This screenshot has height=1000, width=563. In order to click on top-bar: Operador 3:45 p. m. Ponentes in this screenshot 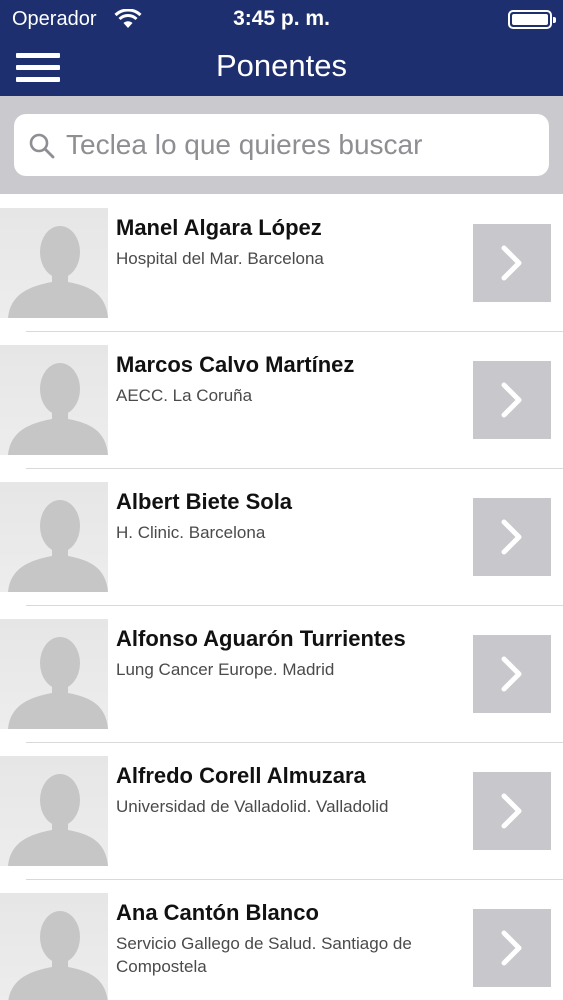, I will do `click(281, 48)`.